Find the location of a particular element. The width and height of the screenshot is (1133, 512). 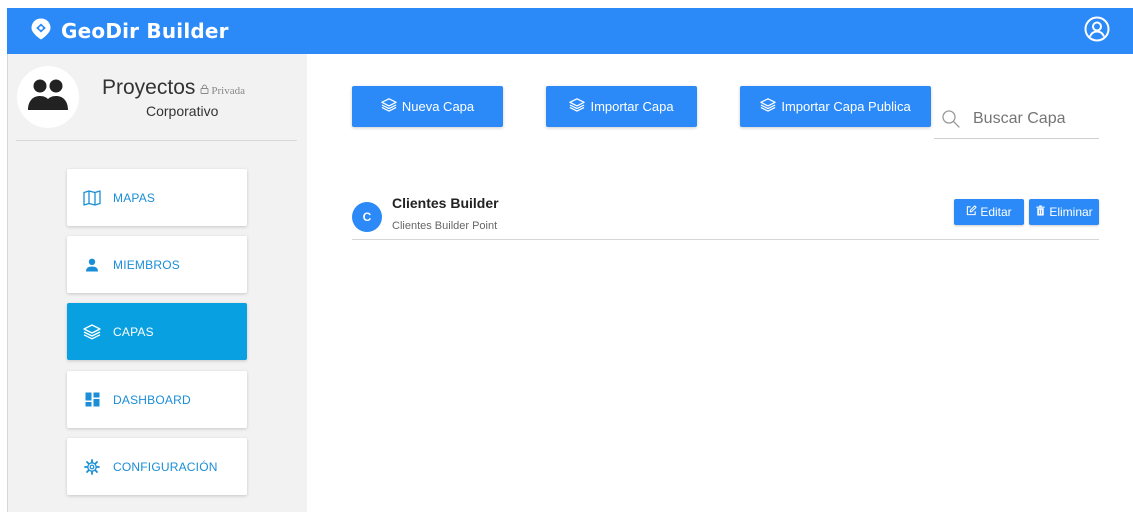

import-public-layer-button: Importar Capa Publica is located at coordinates (835, 106).